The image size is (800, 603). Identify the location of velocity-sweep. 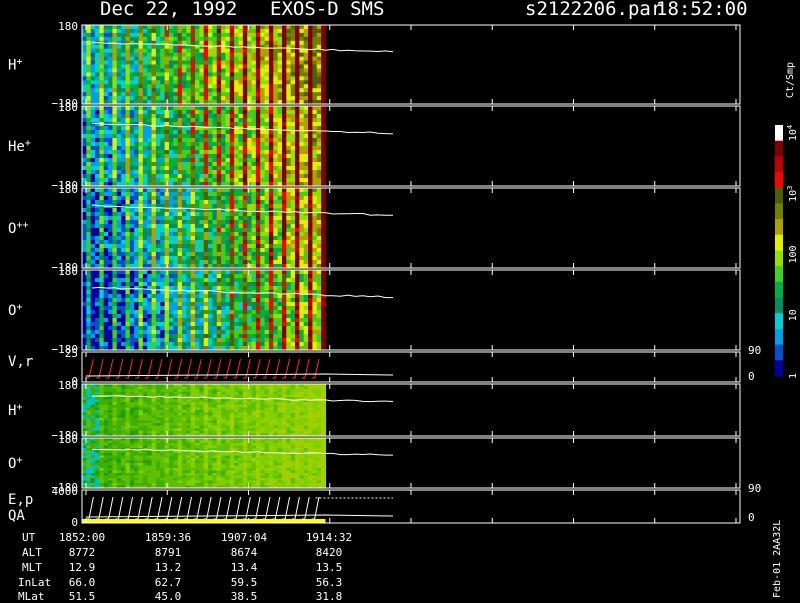
(109, 368).